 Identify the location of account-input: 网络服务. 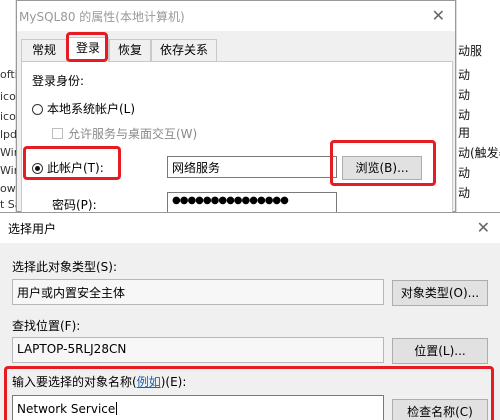
(252, 167).